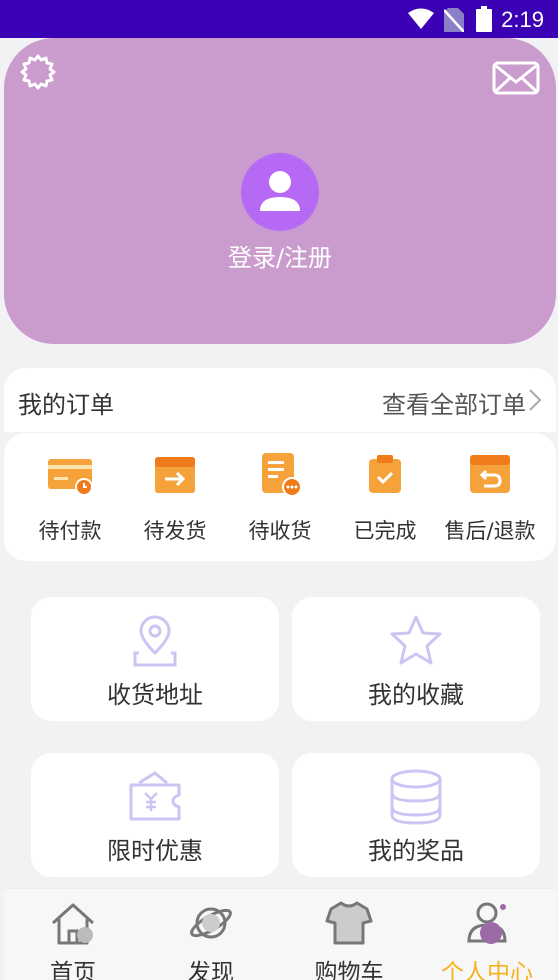  What do you see at coordinates (487, 923) in the screenshot?
I see `profile-icon` at bounding box center [487, 923].